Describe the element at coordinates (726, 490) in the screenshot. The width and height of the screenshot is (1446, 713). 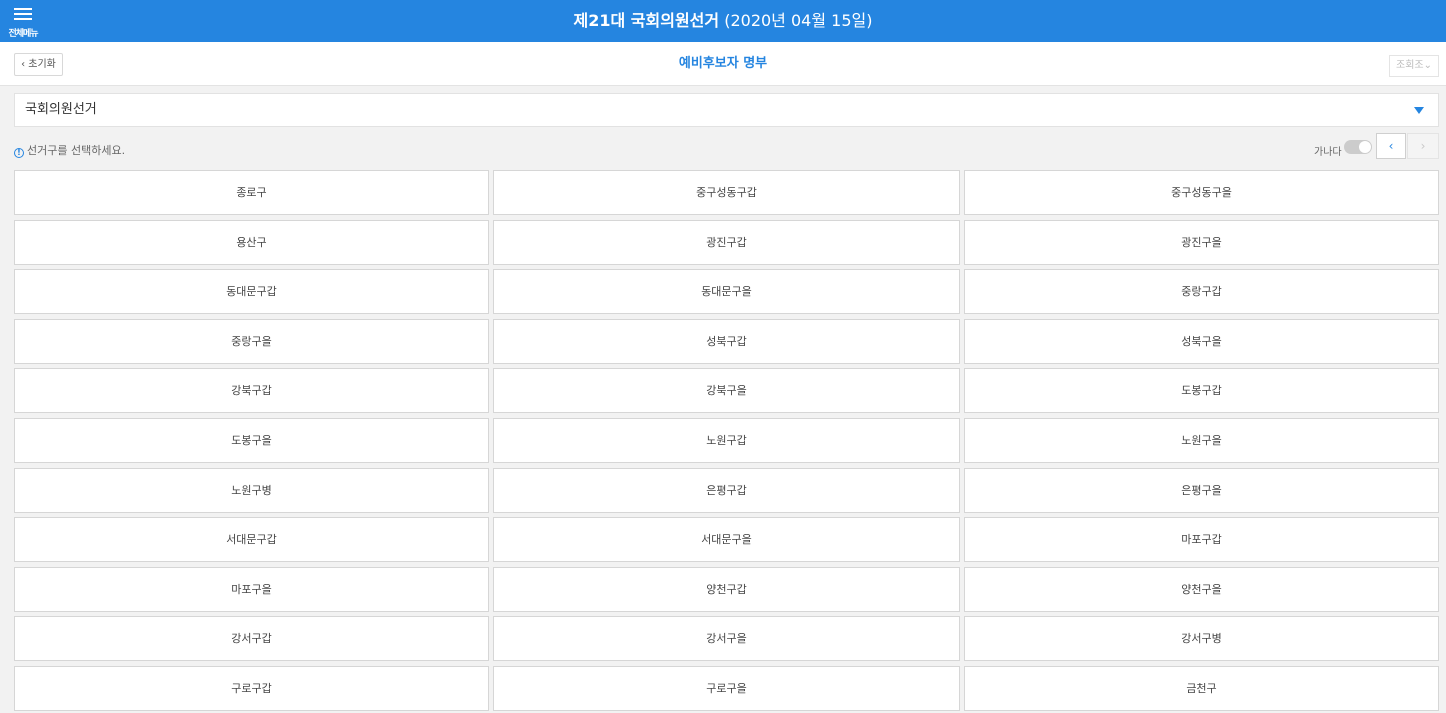
I see `district-button: 은평구갑` at that location.